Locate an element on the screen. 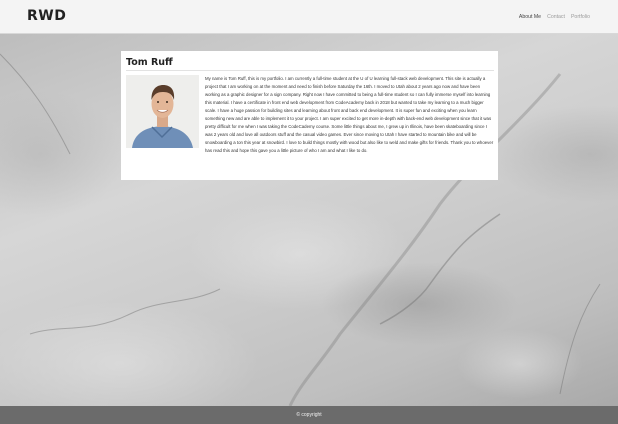  site-logo: RWD is located at coordinates (46, 16).